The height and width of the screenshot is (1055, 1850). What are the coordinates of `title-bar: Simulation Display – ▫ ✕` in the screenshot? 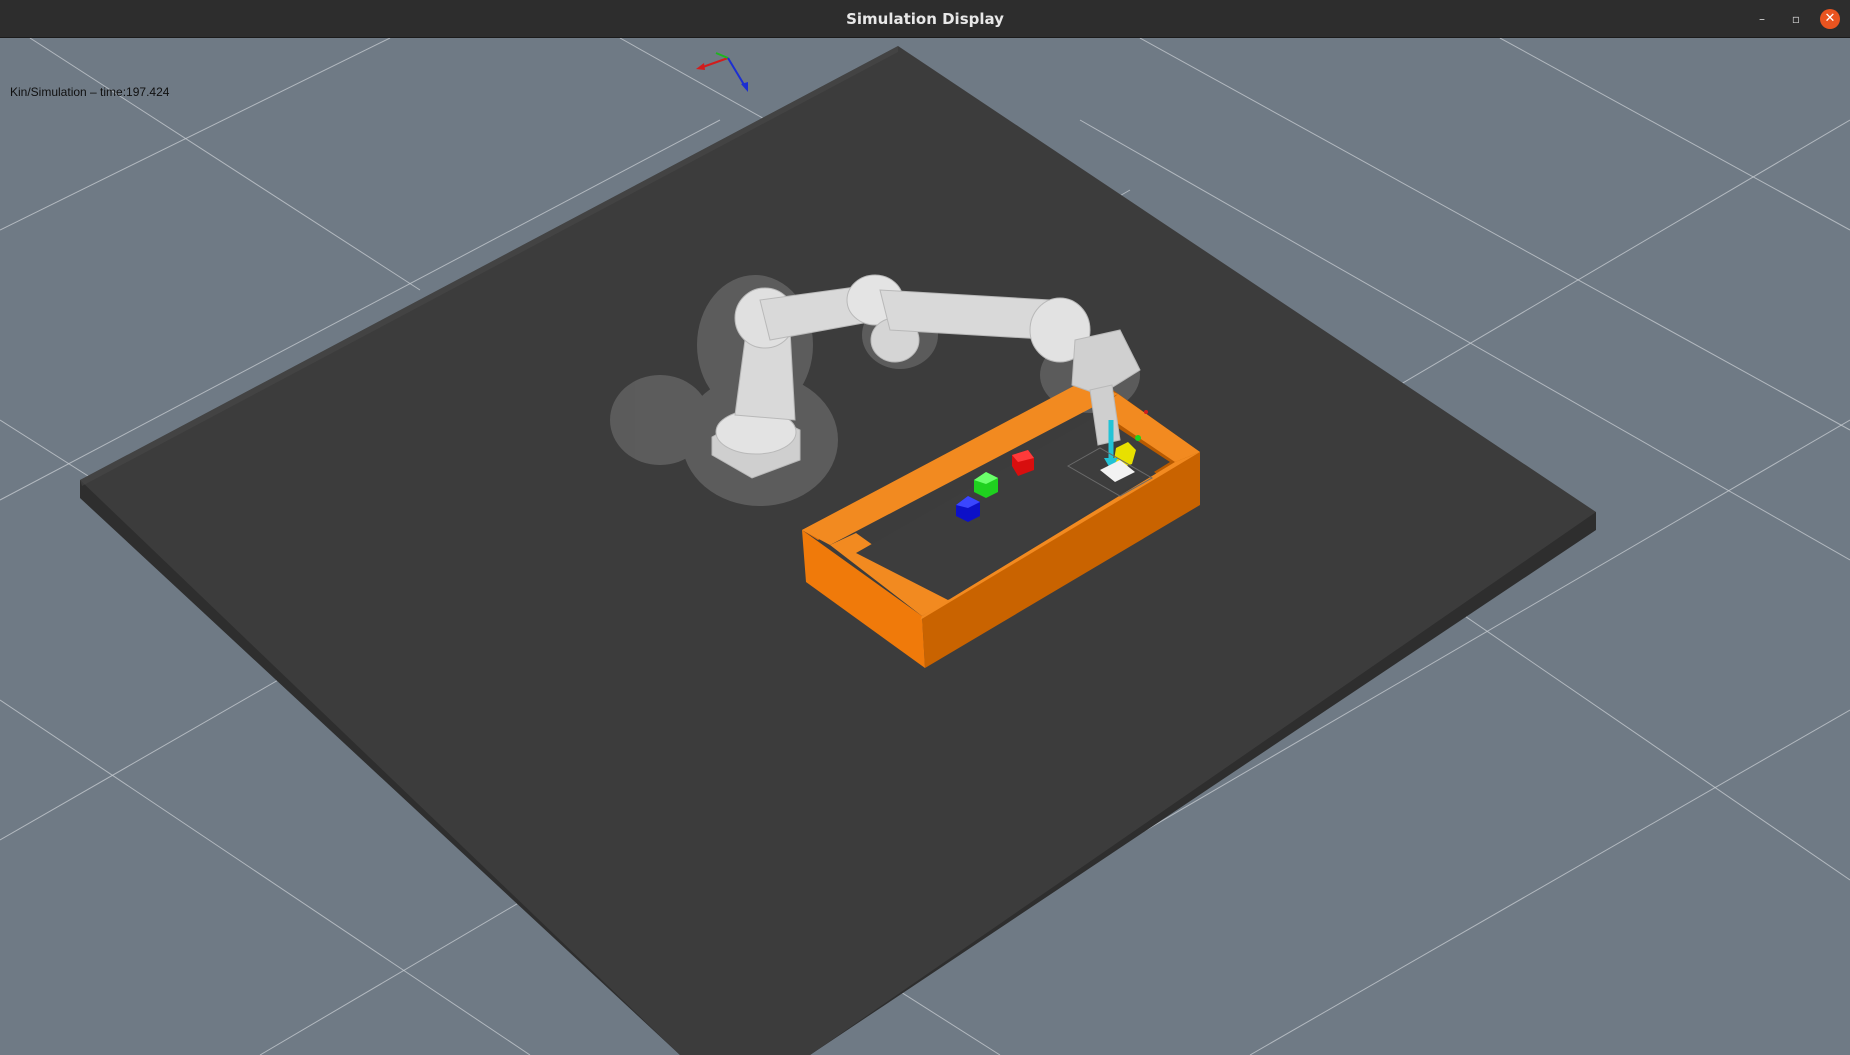 It's located at (925, 19).